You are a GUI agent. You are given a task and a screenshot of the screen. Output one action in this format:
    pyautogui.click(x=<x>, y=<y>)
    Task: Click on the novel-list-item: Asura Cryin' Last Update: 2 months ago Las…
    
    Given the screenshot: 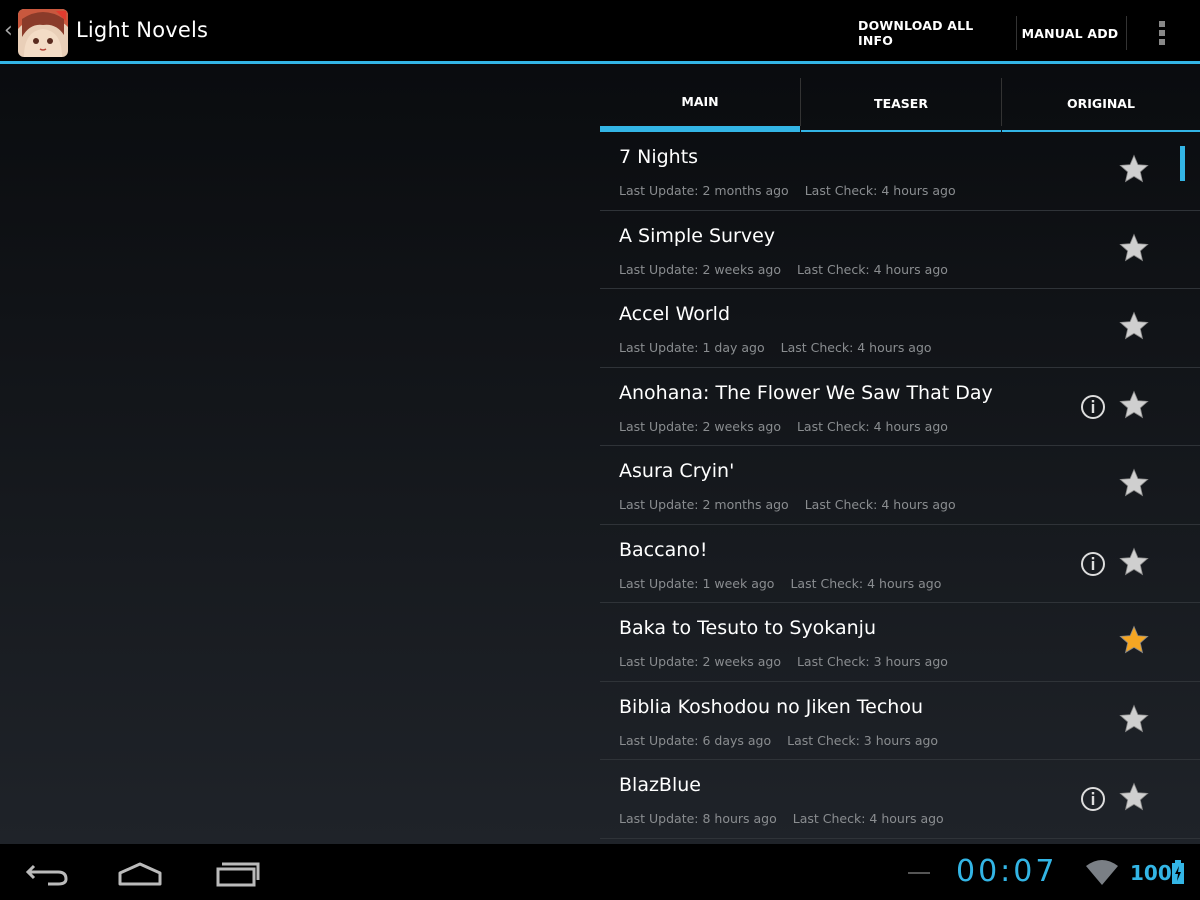 What is the action you would take?
    pyautogui.click(x=900, y=485)
    